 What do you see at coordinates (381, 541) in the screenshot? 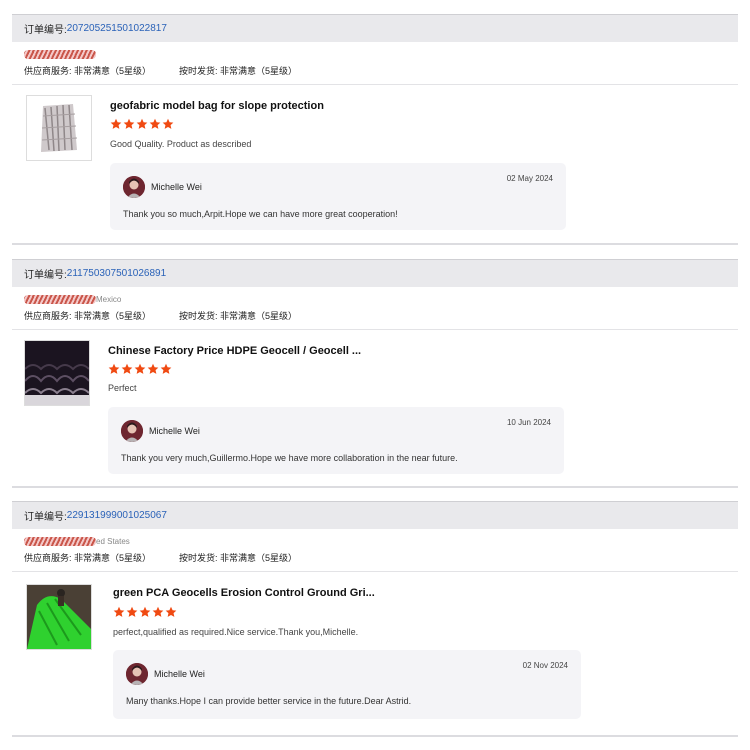
I see `buyer-name-row: ed States` at bounding box center [381, 541].